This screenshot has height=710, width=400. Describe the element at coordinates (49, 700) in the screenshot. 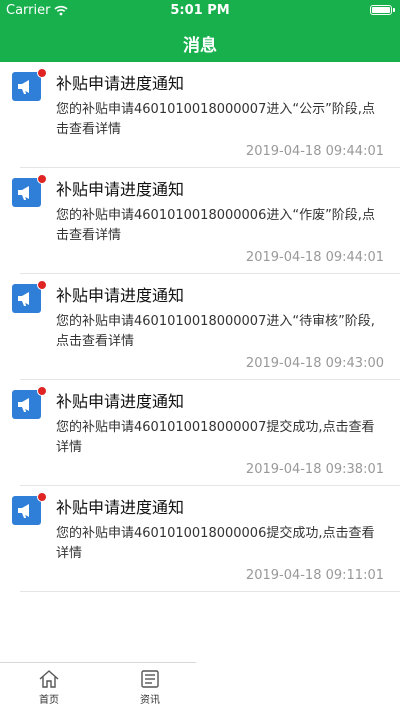

I see `tab-home-label: 首页` at that location.